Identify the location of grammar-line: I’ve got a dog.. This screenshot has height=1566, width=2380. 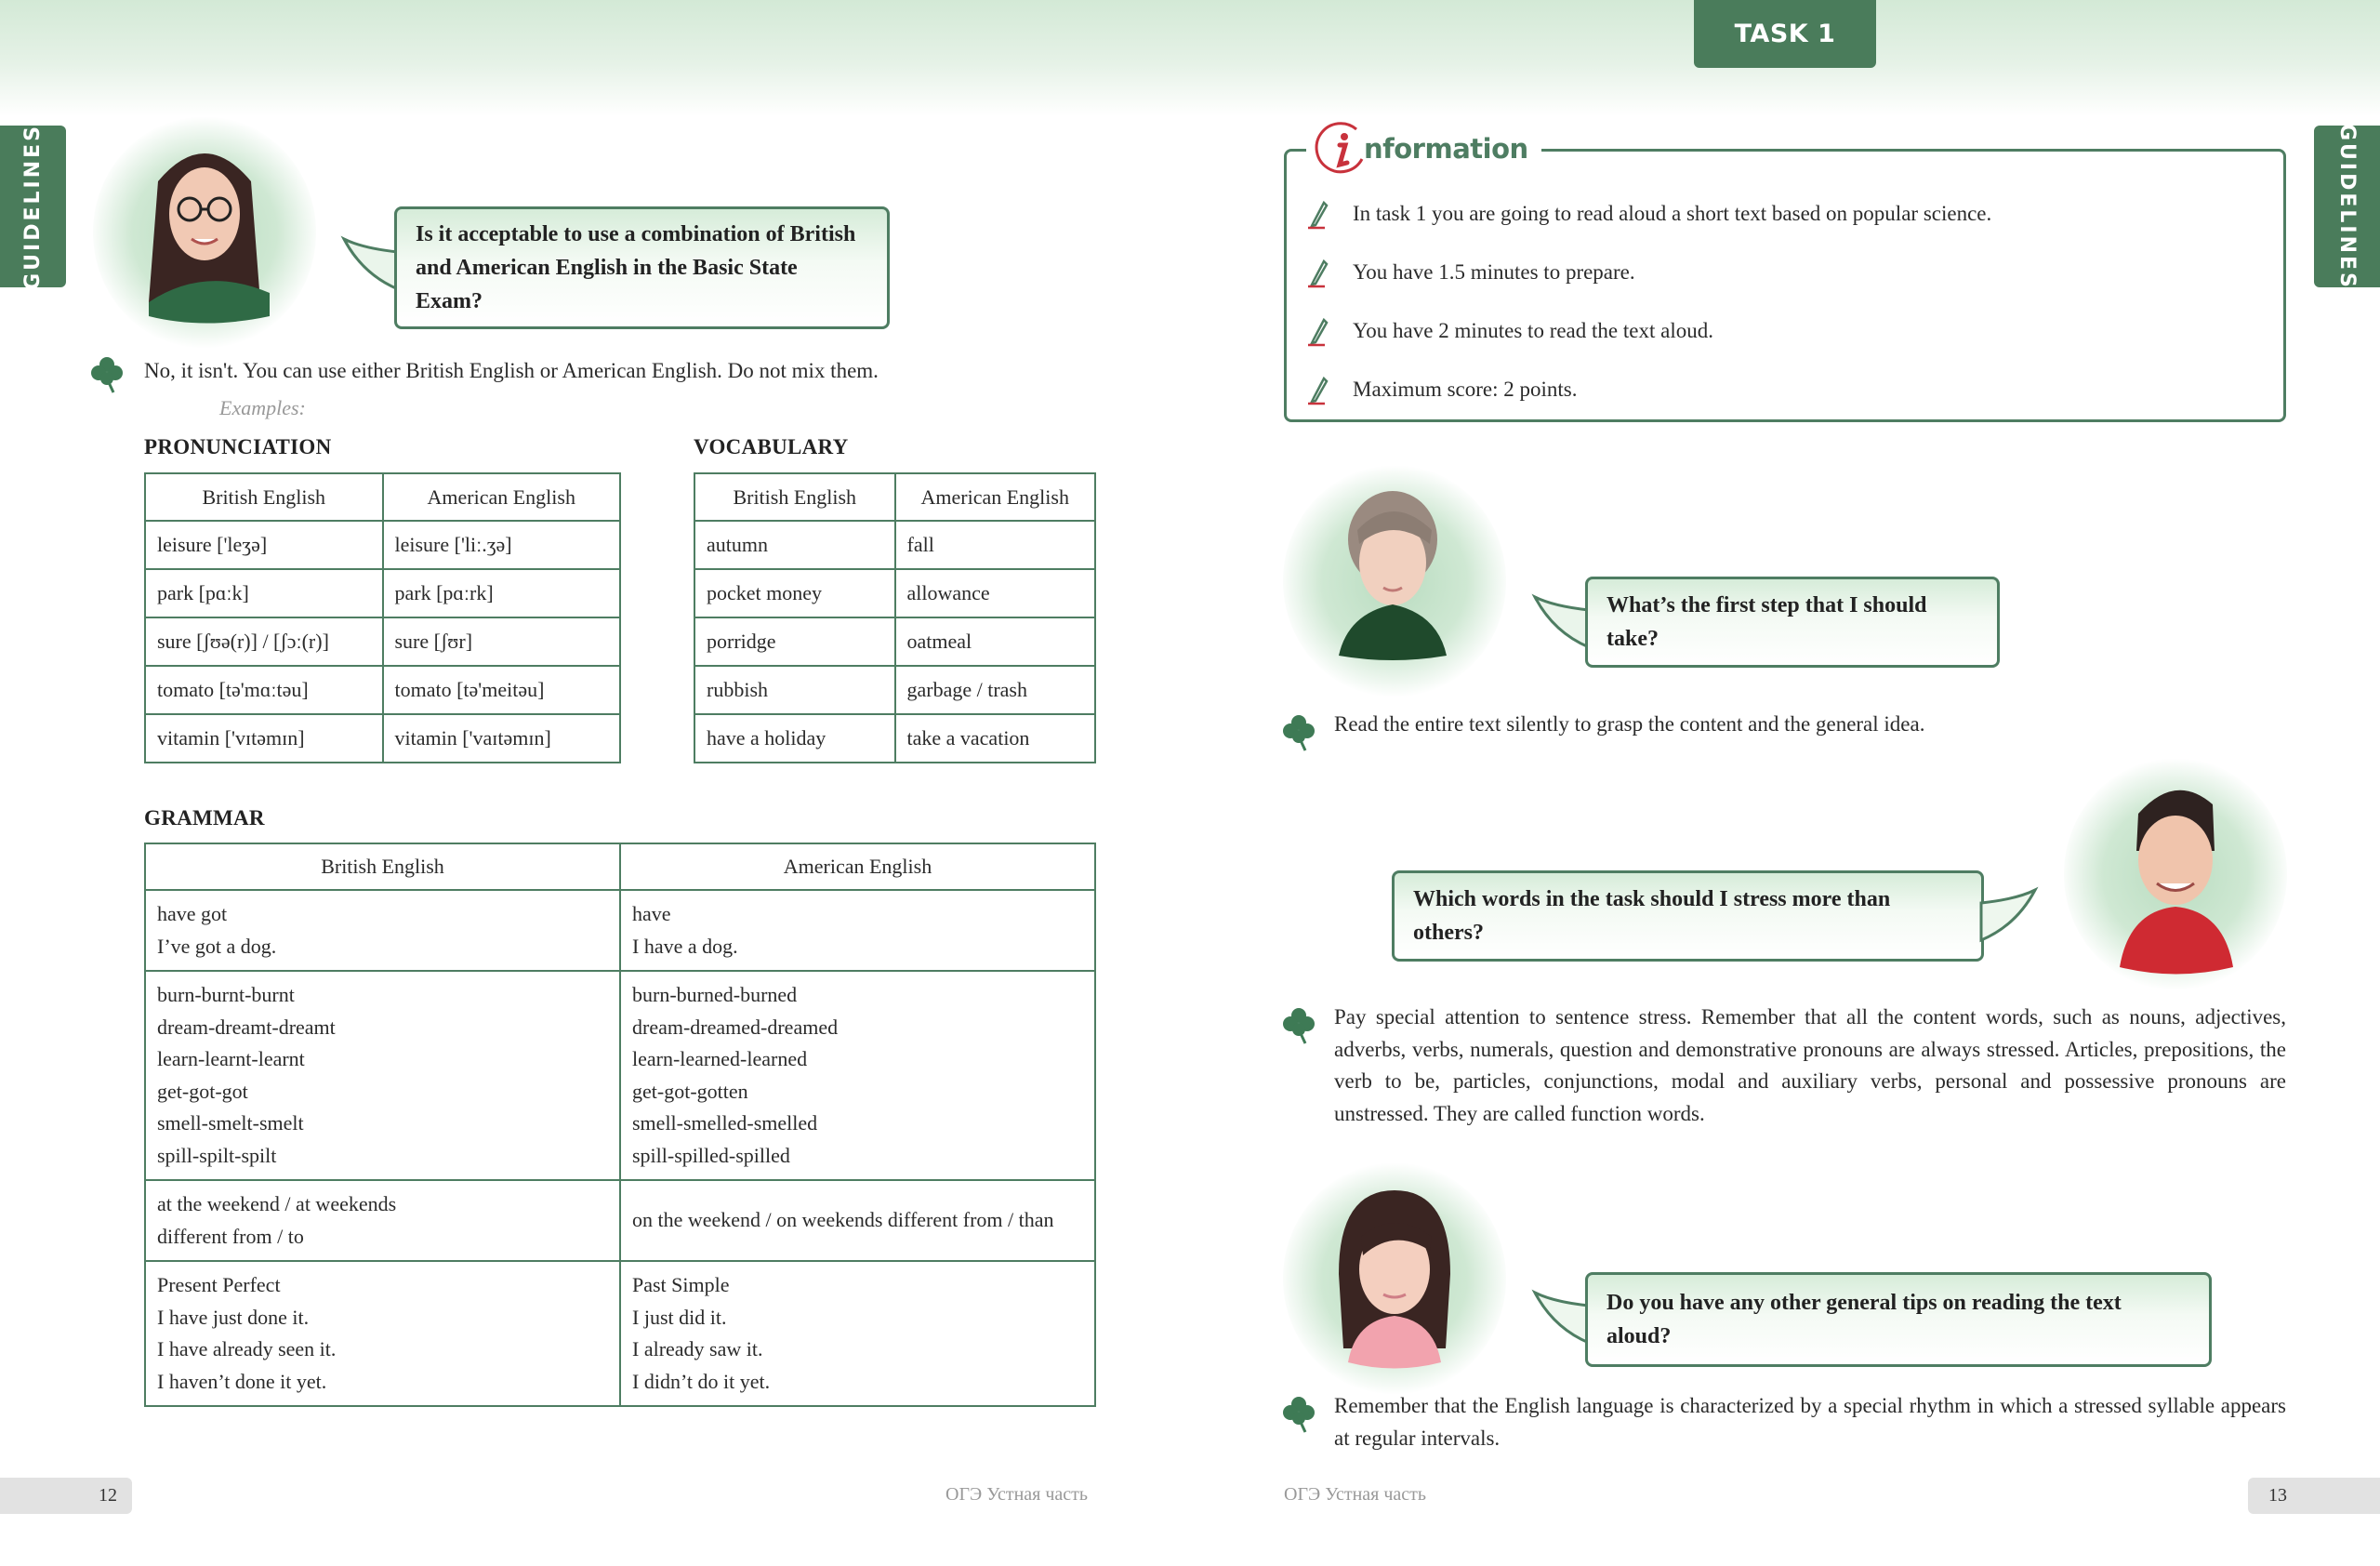
(217, 946).